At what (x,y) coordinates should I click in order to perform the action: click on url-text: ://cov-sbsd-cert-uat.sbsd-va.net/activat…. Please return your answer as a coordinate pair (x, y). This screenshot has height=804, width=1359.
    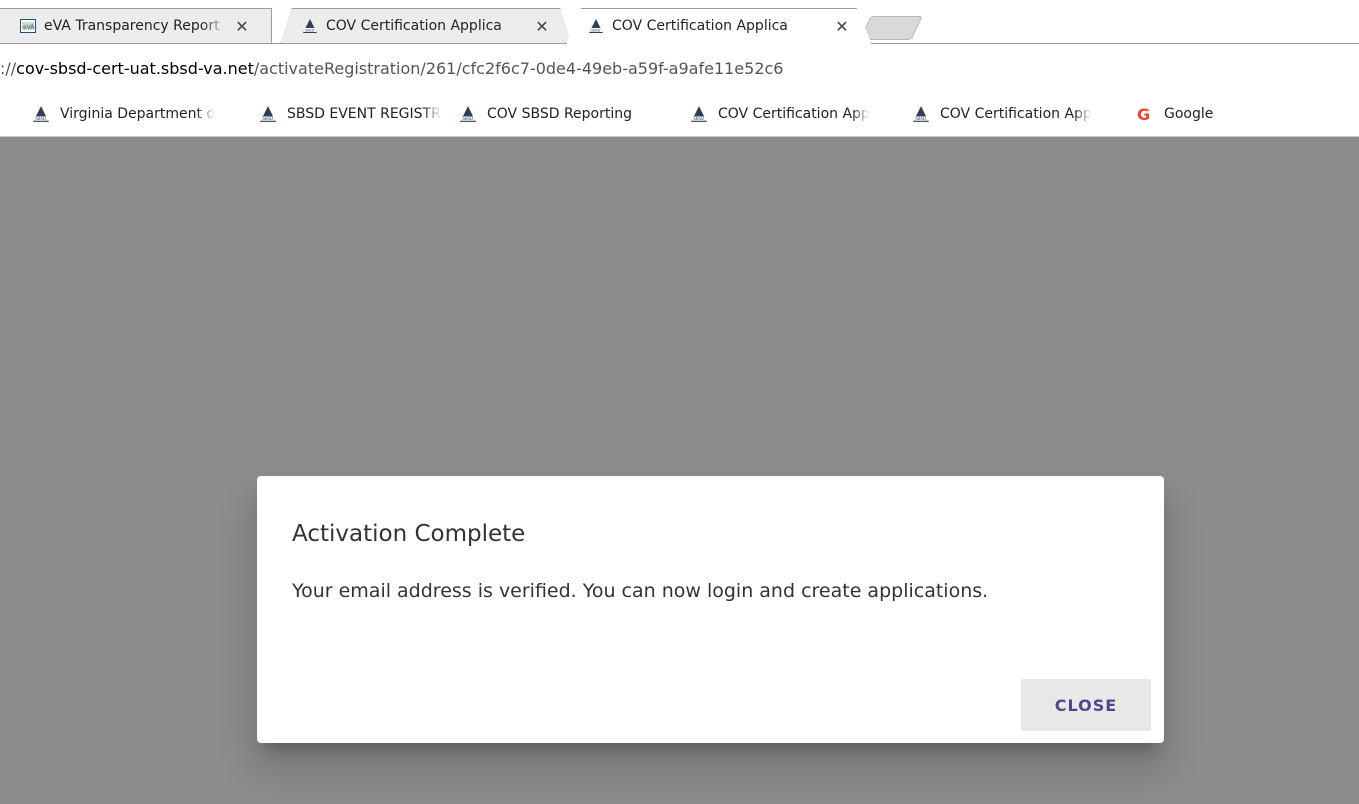
    Looking at the image, I should click on (391, 68).